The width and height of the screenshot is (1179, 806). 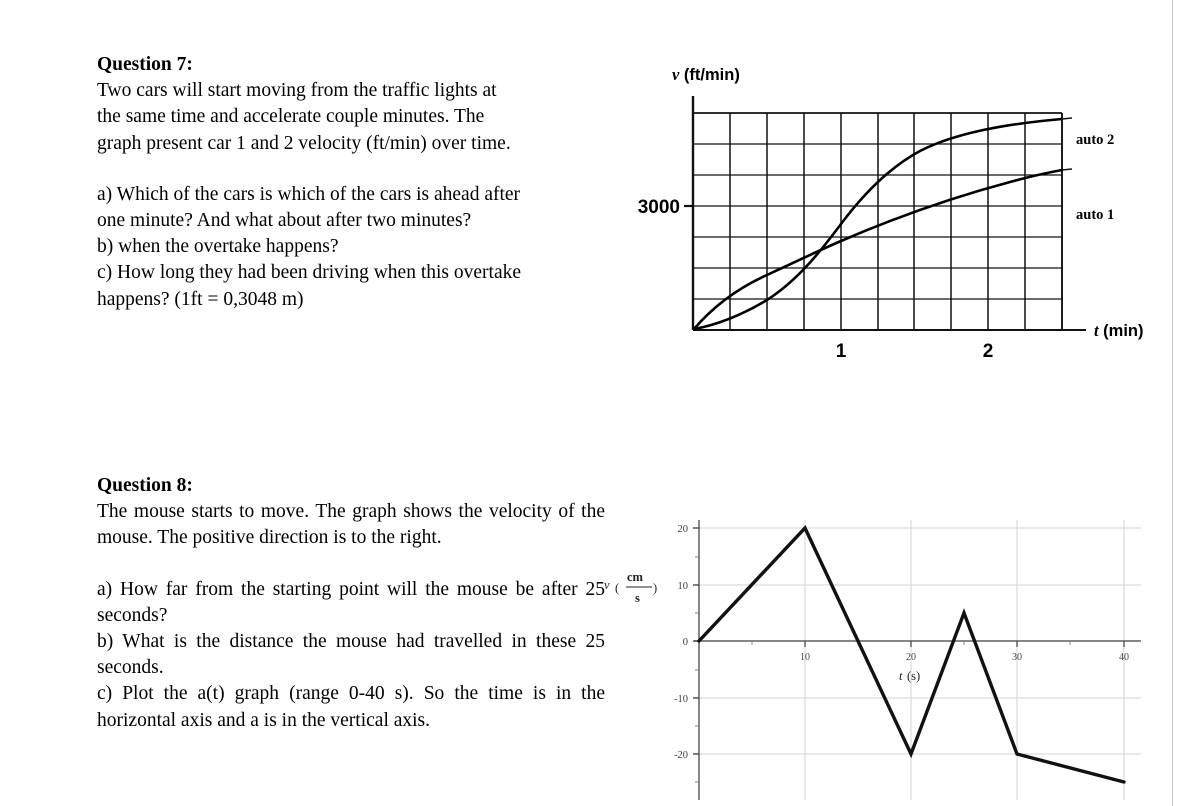 I want to click on chart2-x-tick-30: 30, so click(x=1017, y=657).